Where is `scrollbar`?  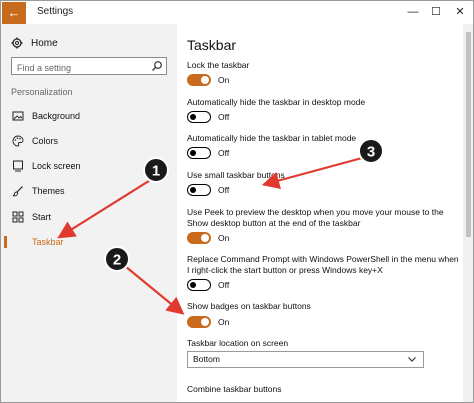
scrollbar is located at coordinates (468, 213).